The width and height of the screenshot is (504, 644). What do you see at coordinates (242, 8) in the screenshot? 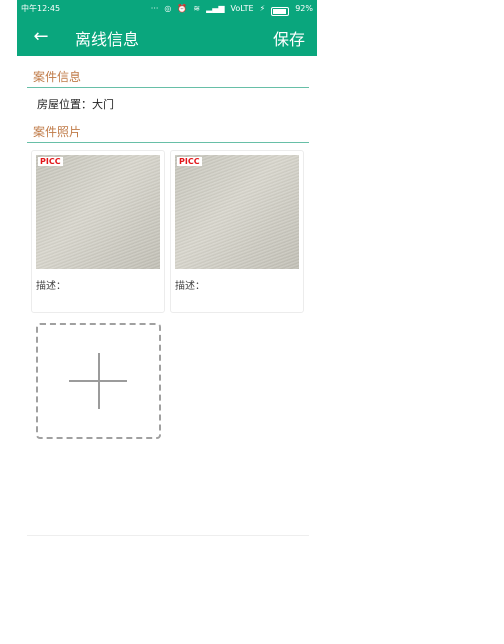
I see `volte-label: VoLTE` at bounding box center [242, 8].